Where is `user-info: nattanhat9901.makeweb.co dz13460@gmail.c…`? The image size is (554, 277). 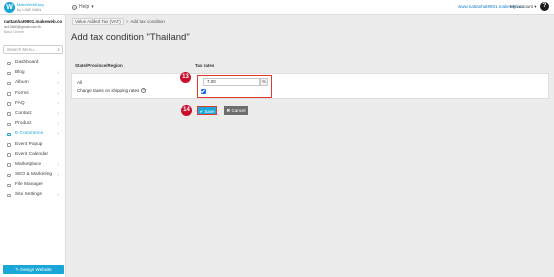 user-info: nattanhat9901.makeweb.co dz13460@gmail.c… is located at coordinates (32, 24).